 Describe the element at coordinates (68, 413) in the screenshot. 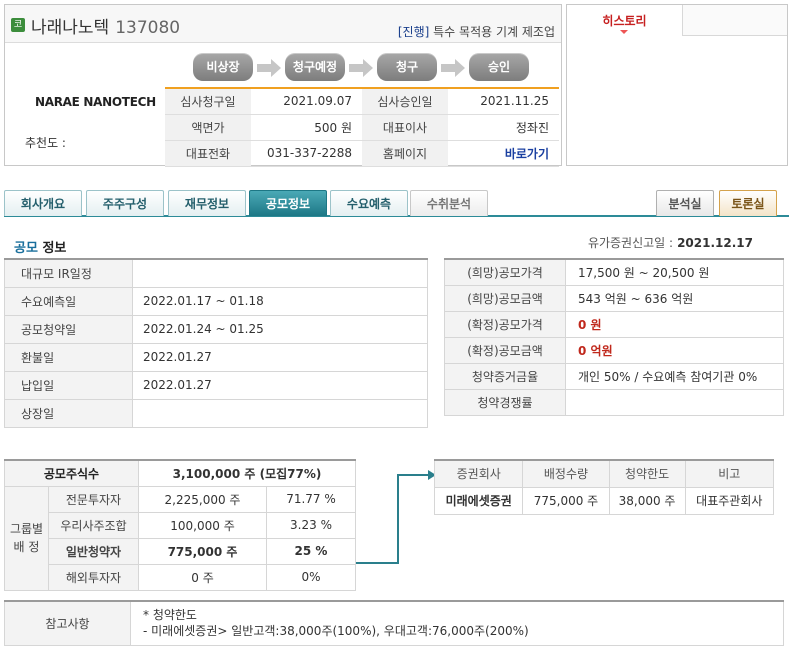

I see `listing-label: 상장일` at that location.